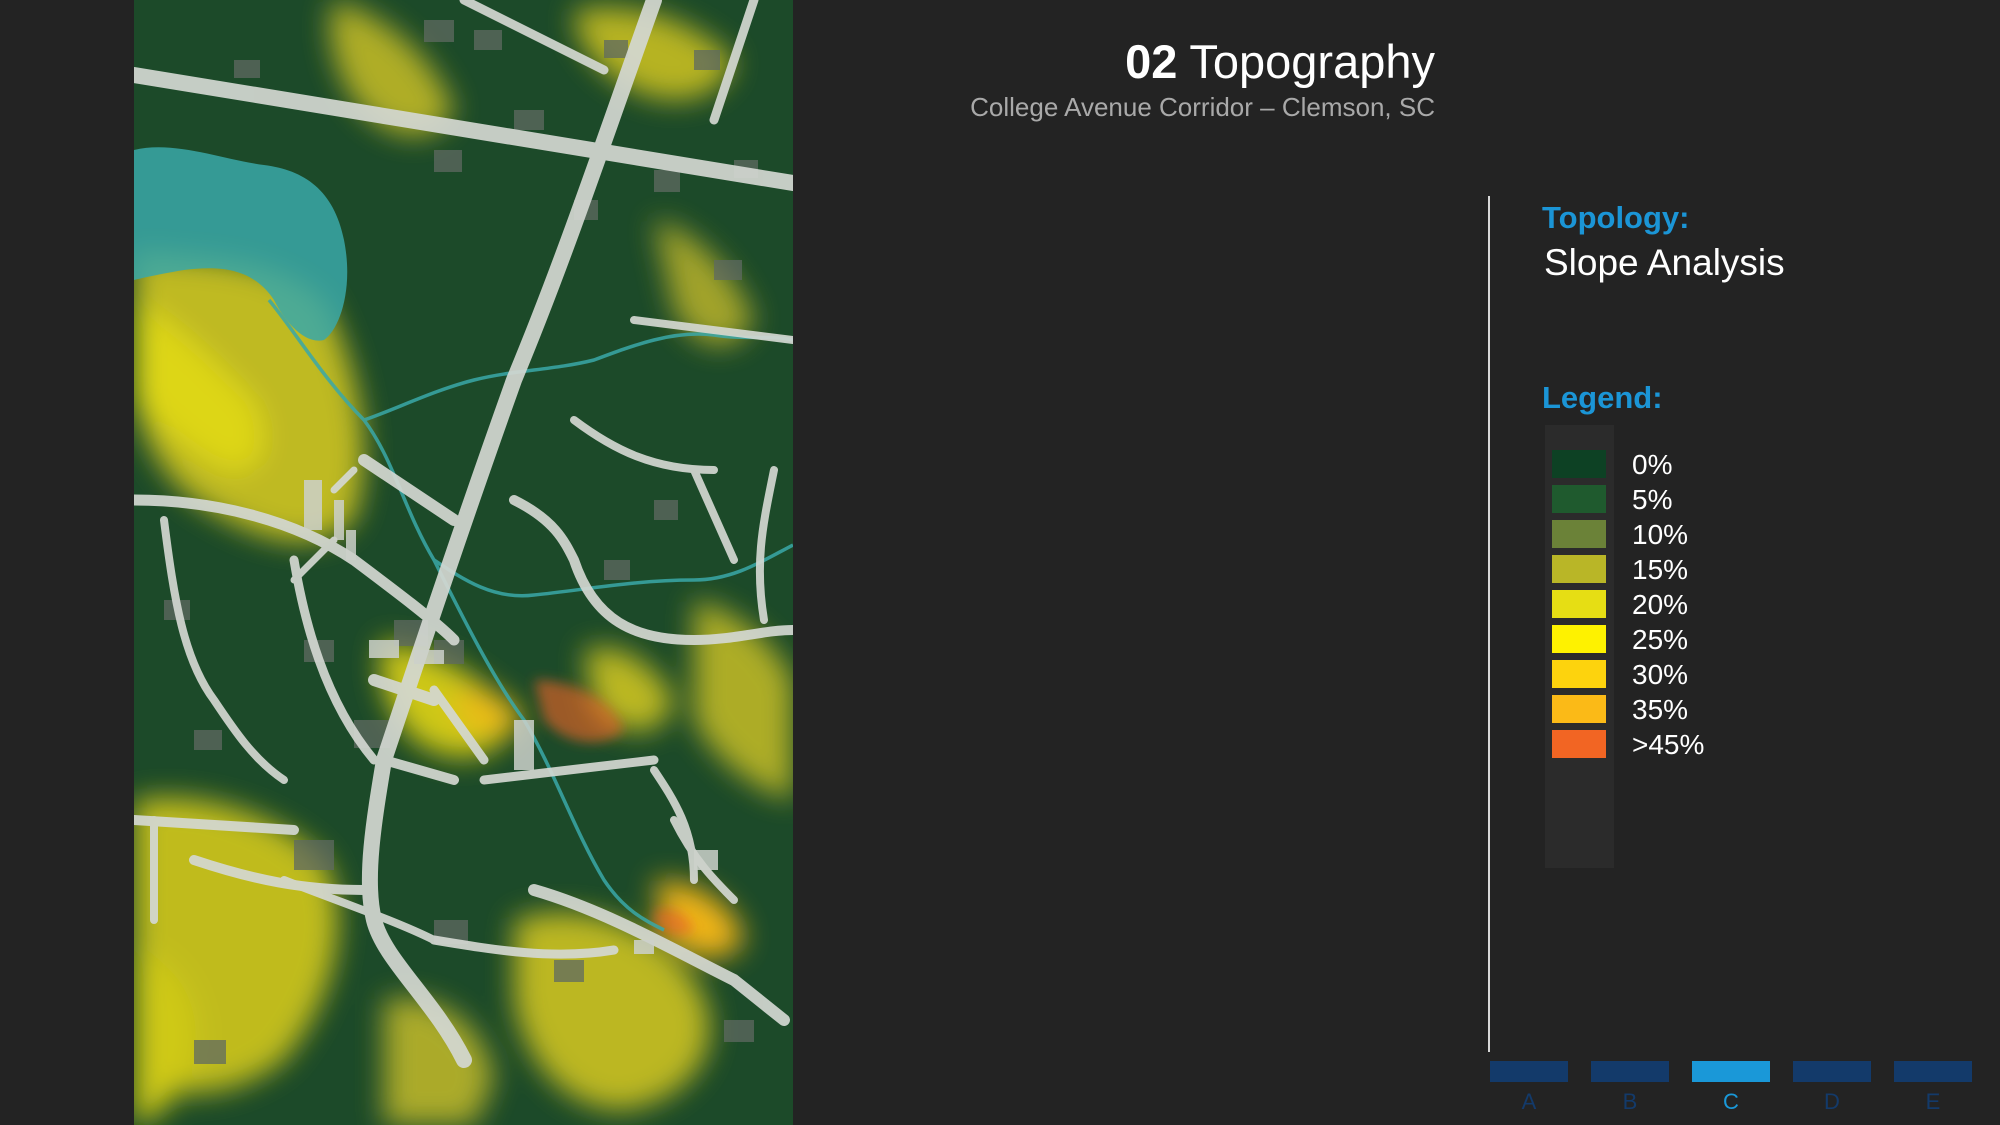 This screenshot has height=1125, width=2000. I want to click on legend-item-label: 25%, so click(1660, 639).